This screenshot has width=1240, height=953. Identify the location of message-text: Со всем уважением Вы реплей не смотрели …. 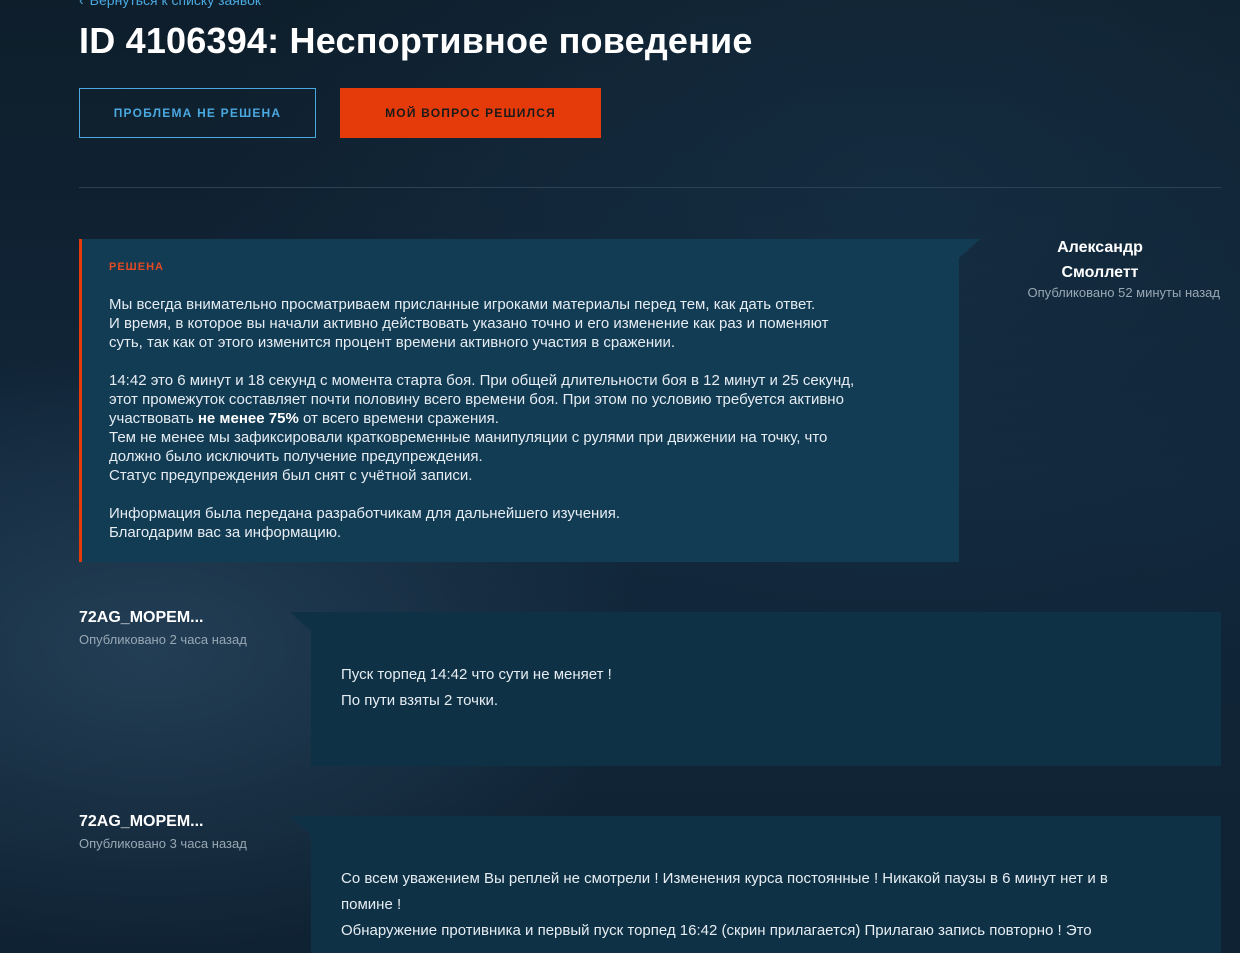
(766, 905).